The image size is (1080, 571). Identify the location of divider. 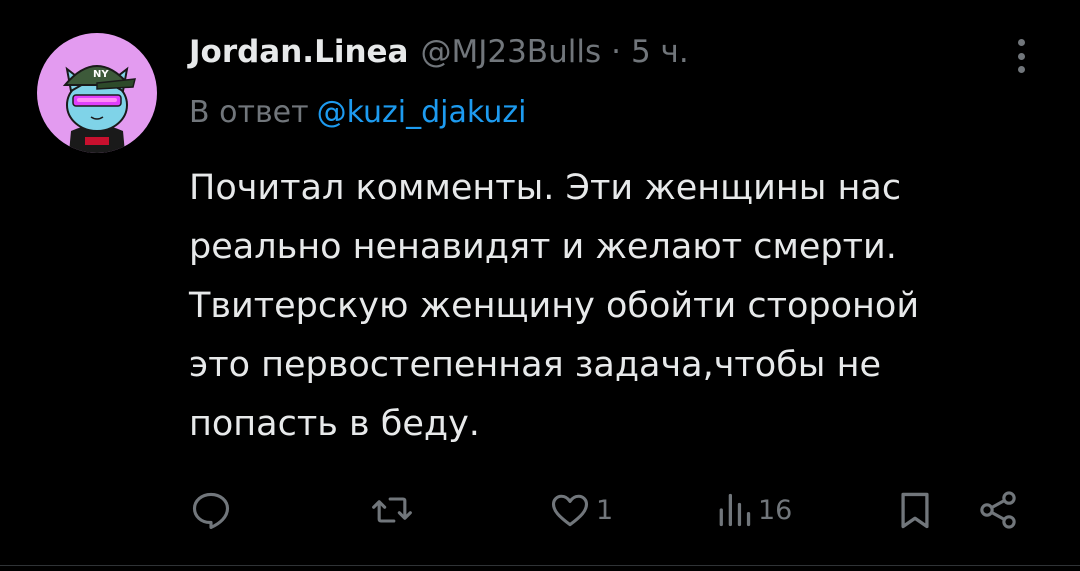
(540, 565).